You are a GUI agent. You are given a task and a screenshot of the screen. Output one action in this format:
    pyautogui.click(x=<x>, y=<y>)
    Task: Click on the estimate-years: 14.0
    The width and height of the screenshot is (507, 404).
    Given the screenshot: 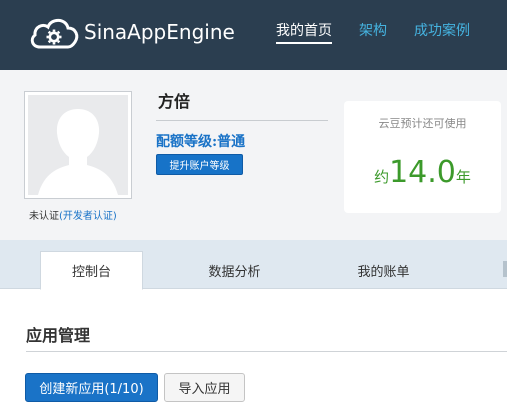 What is the action you would take?
    pyautogui.click(x=422, y=172)
    